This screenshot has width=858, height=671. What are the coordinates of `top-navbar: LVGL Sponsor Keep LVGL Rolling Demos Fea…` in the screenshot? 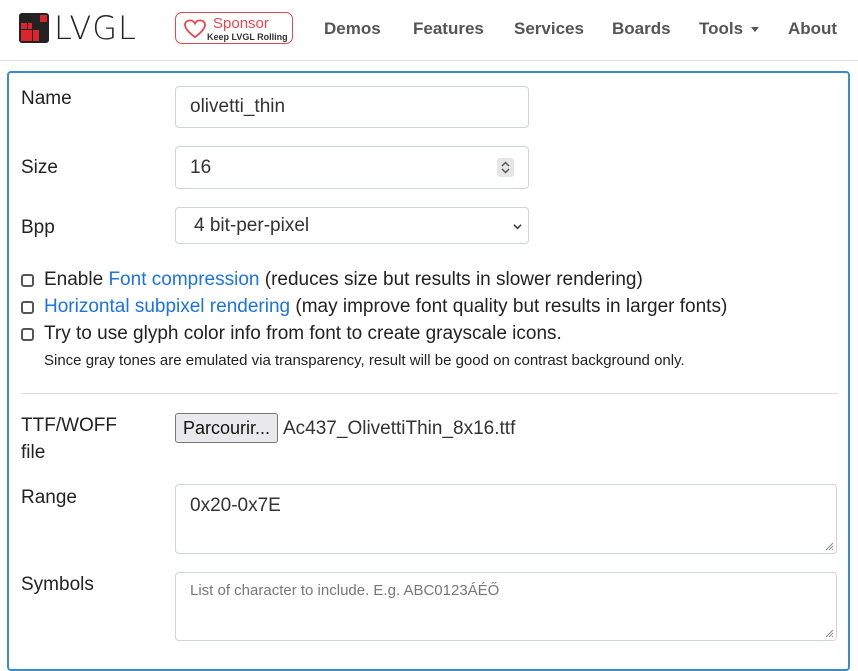 It's located at (429, 30).